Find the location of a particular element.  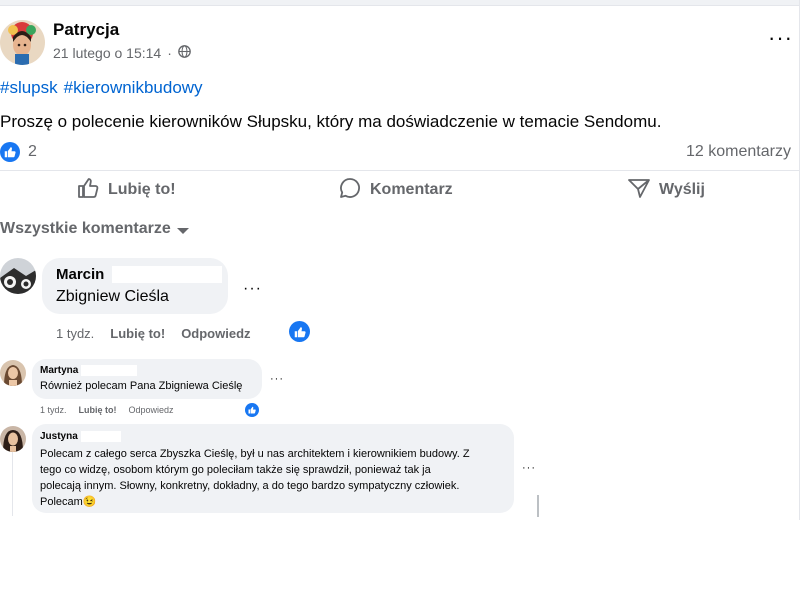

actions-divider is located at coordinates (400, 170).